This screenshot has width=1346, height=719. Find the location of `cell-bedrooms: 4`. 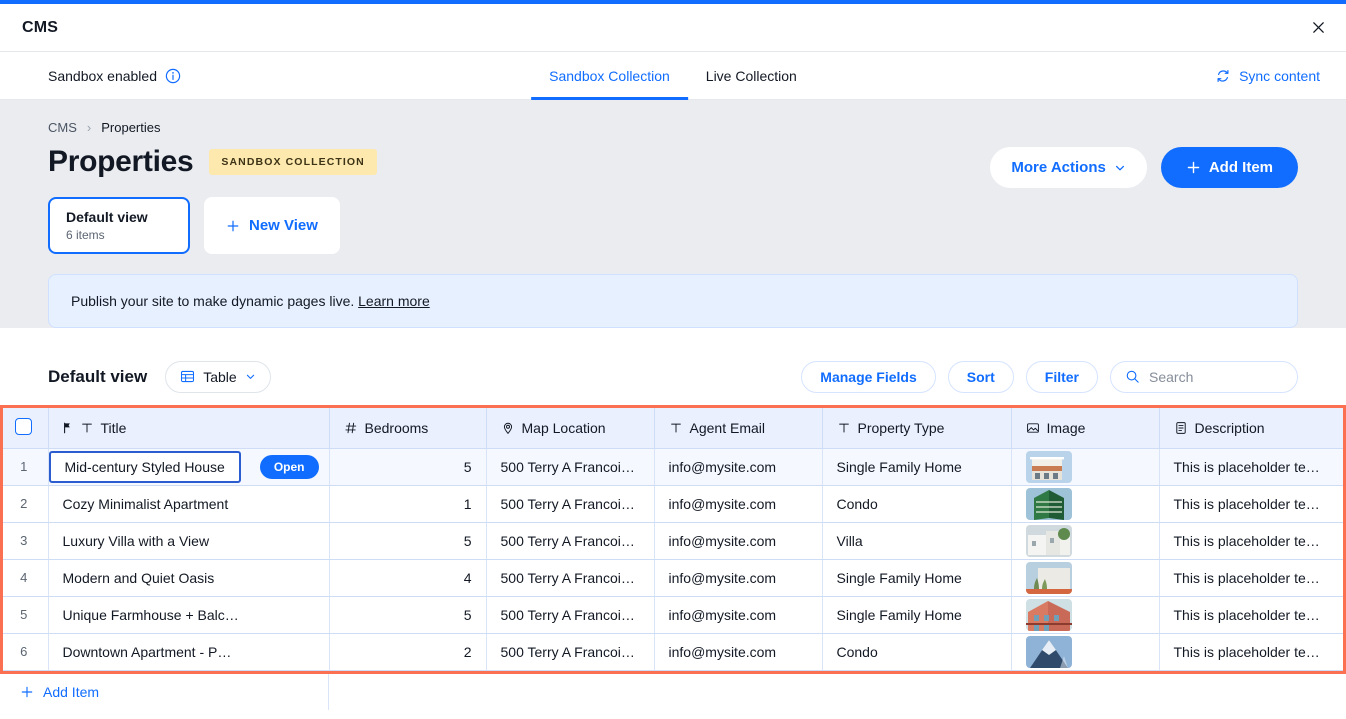

cell-bedrooms: 4 is located at coordinates (408, 578).